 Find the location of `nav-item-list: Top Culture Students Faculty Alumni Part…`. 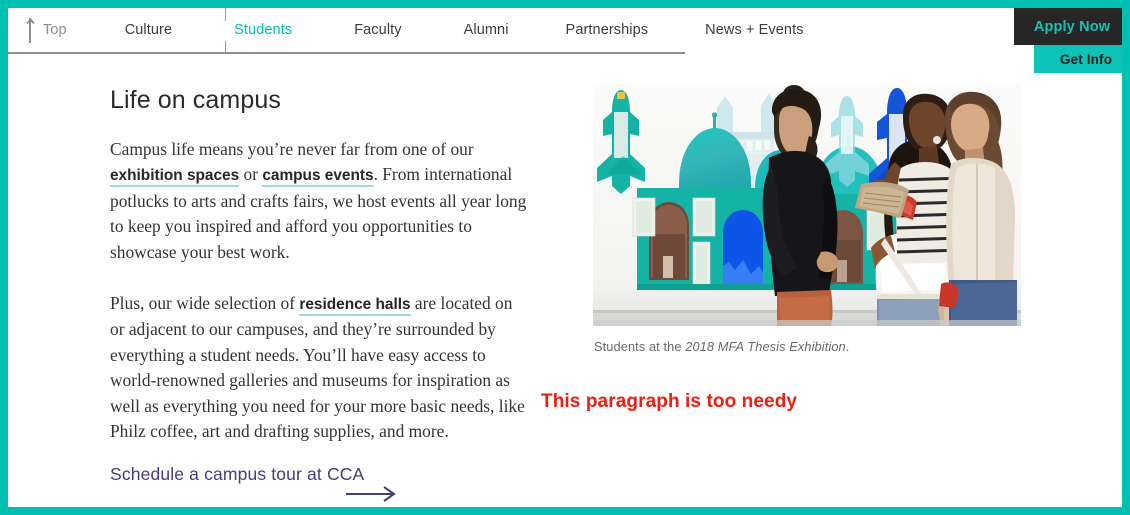

nav-item-list: Top Culture Students Faculty Alumni Part… is located at coordinates (406, 30).